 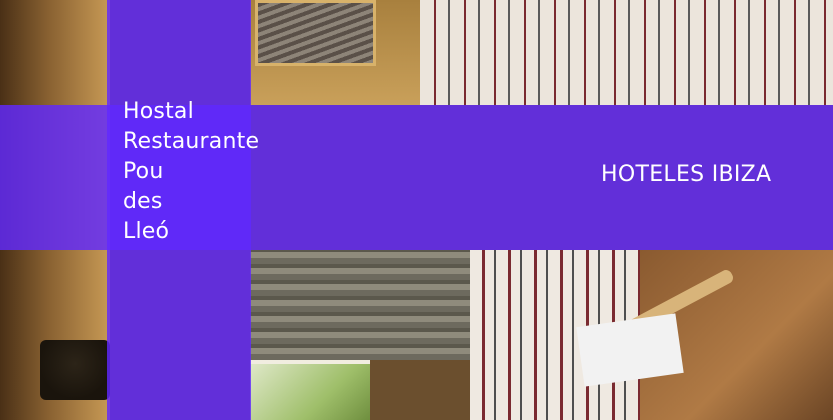 I want to click on hotel-title-line: Restaurante, so click(x=191, y=141).